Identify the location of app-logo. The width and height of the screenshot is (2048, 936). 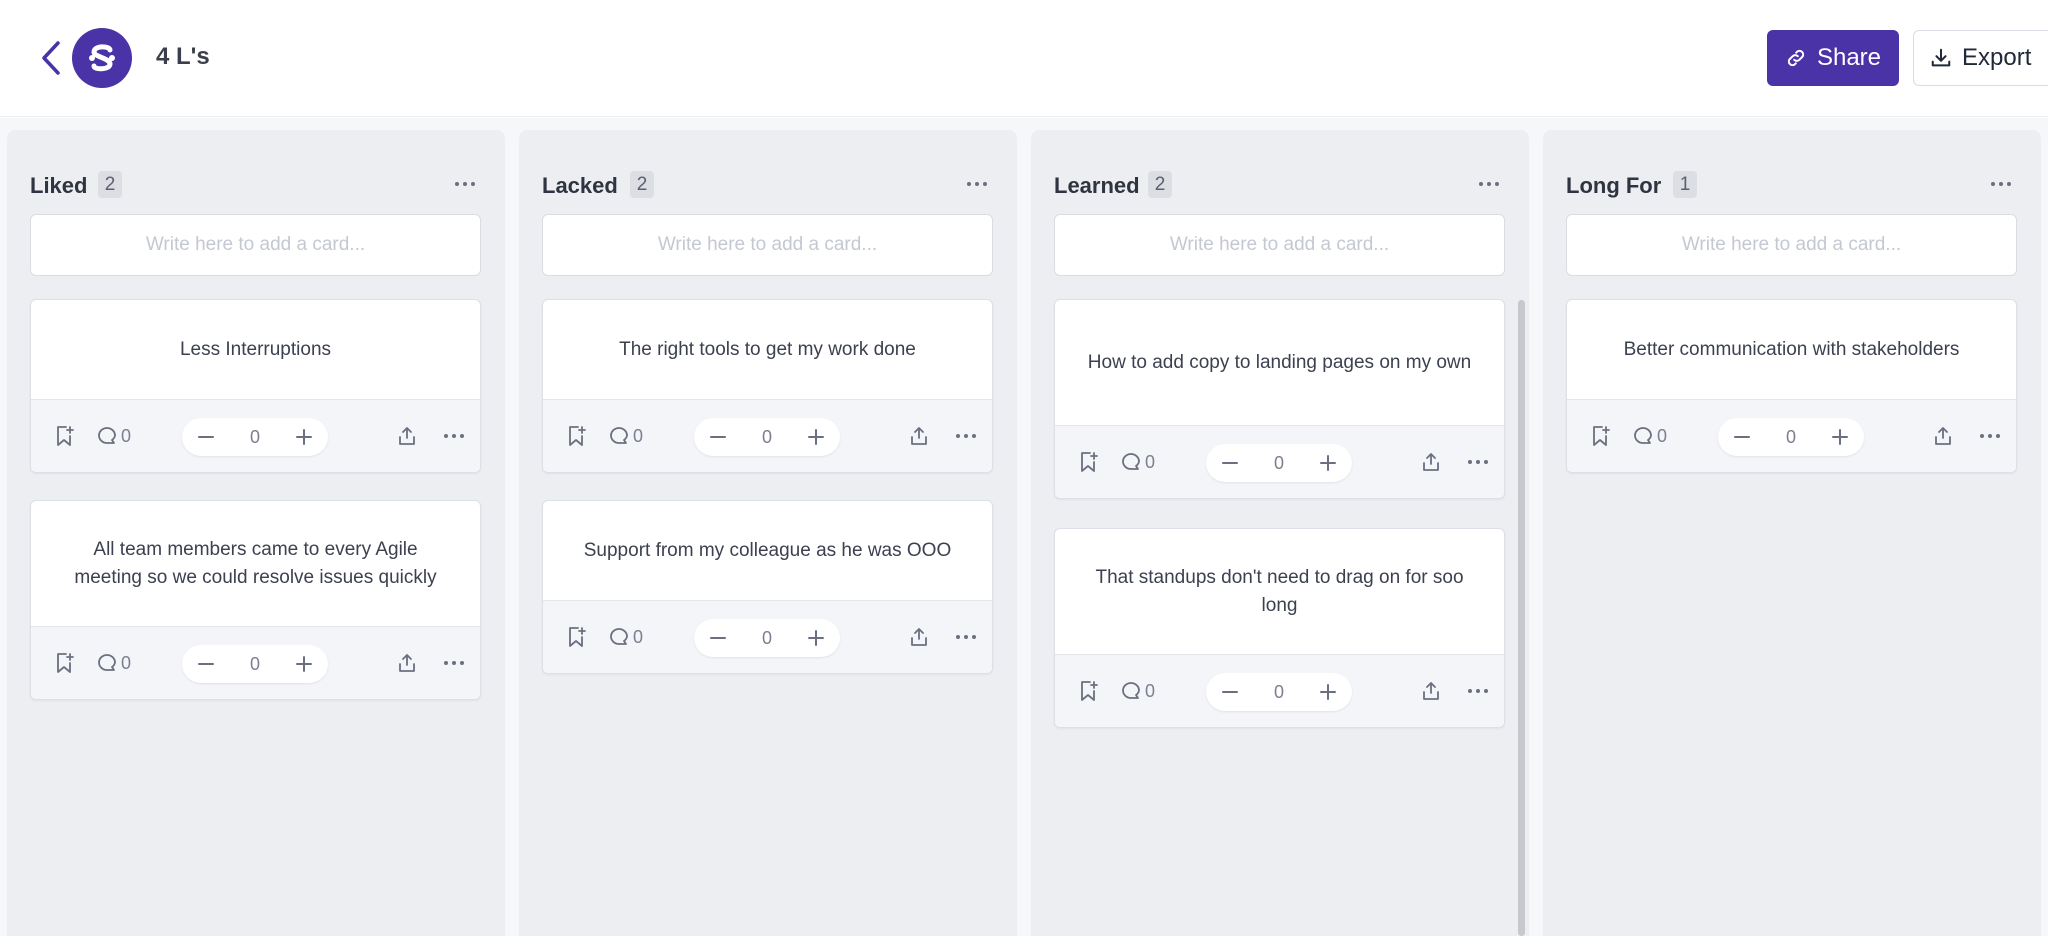
(102, 58).